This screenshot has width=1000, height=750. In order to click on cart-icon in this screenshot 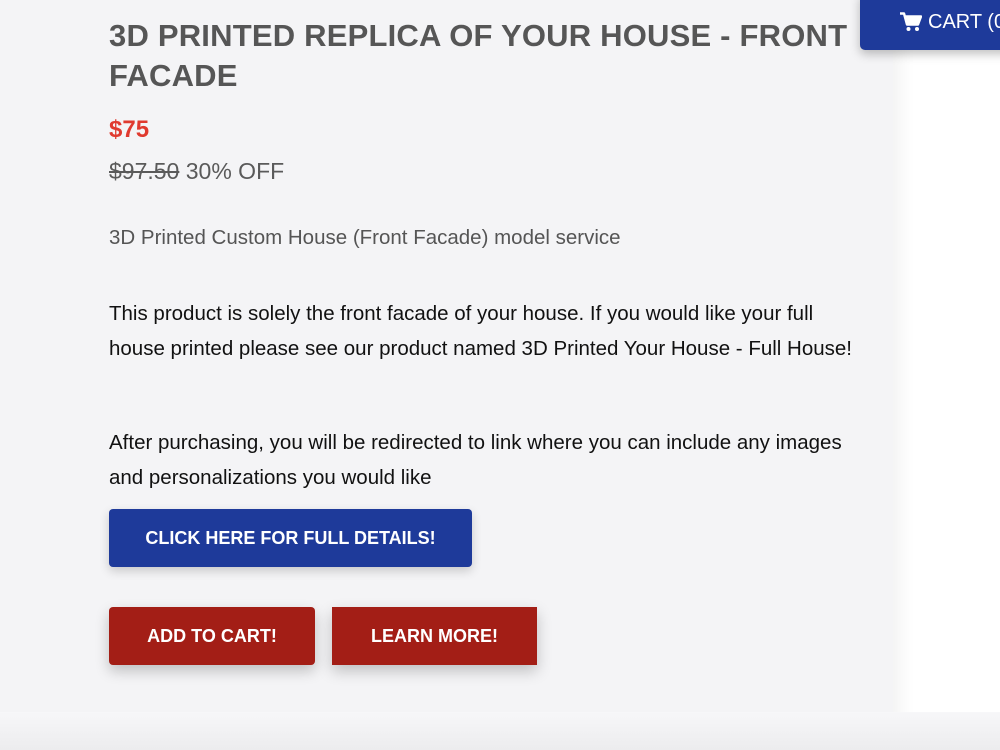, I will do `click(911, 22)`.